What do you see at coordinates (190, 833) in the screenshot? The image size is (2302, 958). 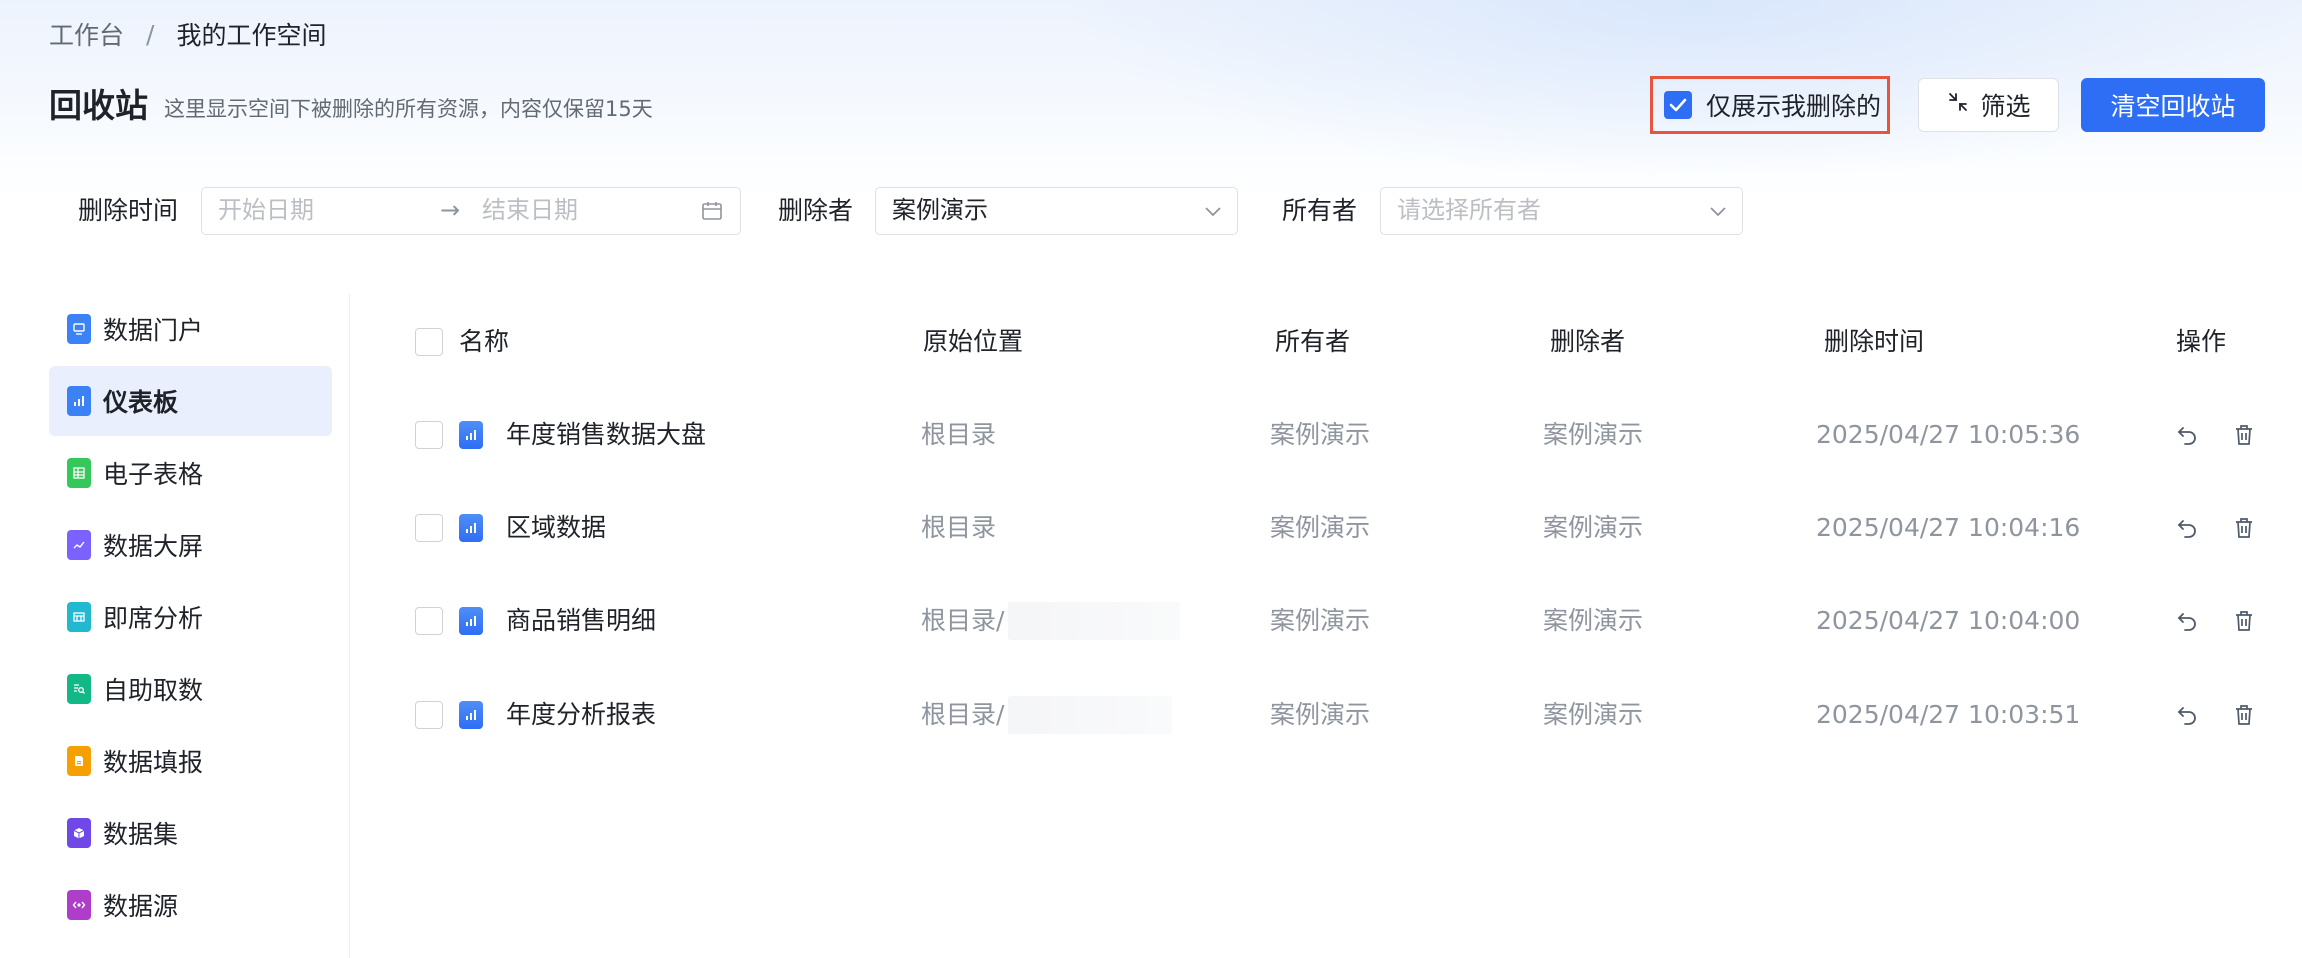 I see `sidebar-item-dataset: 数据集` at bounding box center [190, 833].